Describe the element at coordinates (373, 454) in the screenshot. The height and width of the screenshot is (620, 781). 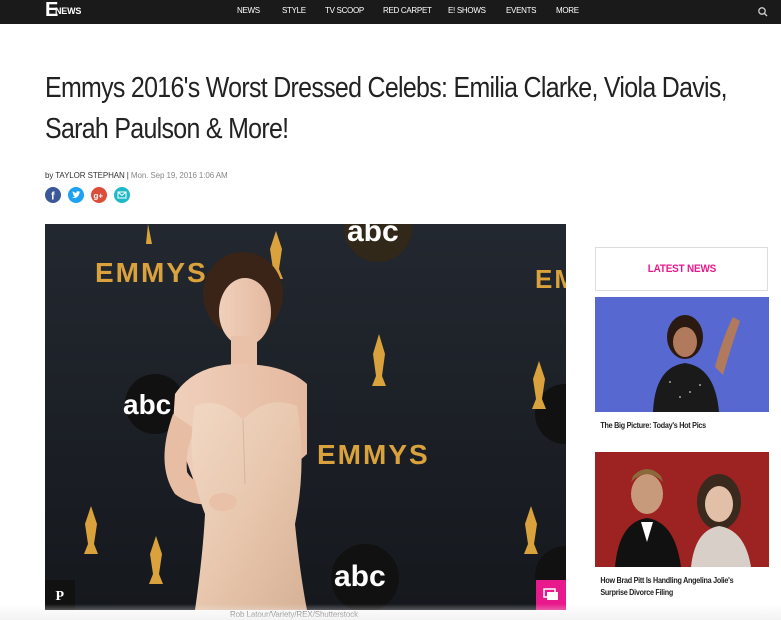
I see `backdrop-emmys-text-2: EMMYS` at that location.